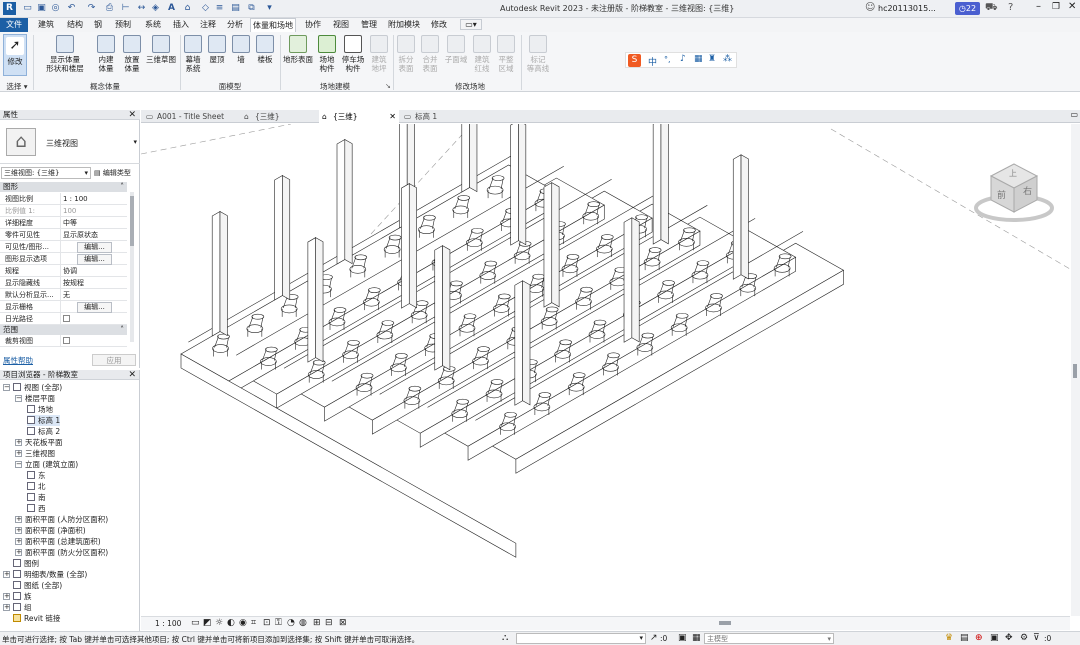 Image resolution: width=1080 pixels, height=645 pixels. Describe the element at coordinates (46, 464) in the screenshot. I see `browser-node: − 立面 (建筑立面)` at that location.